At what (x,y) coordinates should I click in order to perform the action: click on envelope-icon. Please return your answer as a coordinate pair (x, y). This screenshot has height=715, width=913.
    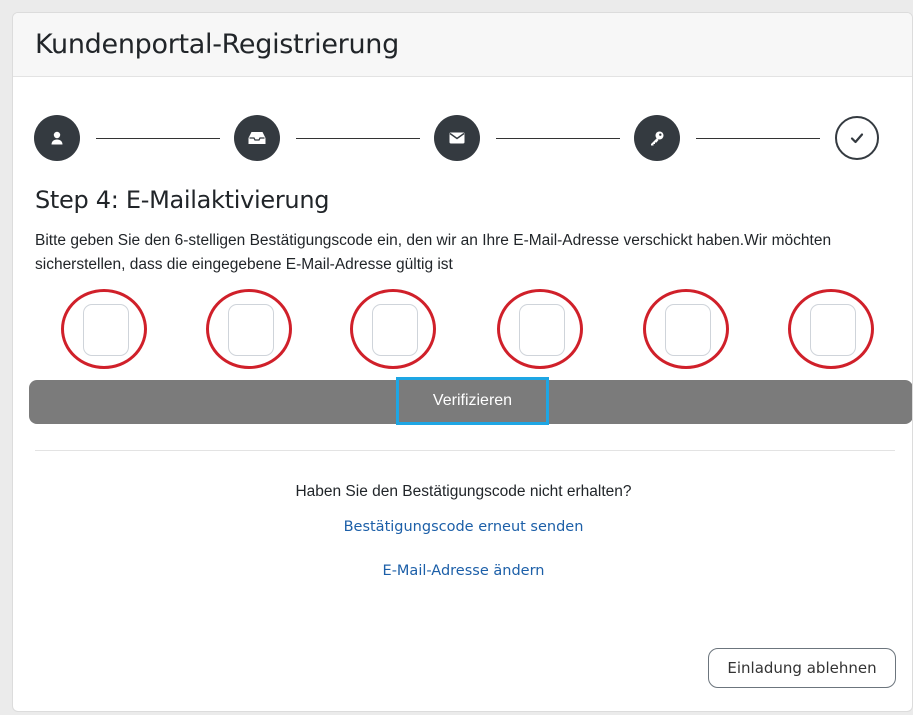
    Looking at the image, I should click on (457, 138).